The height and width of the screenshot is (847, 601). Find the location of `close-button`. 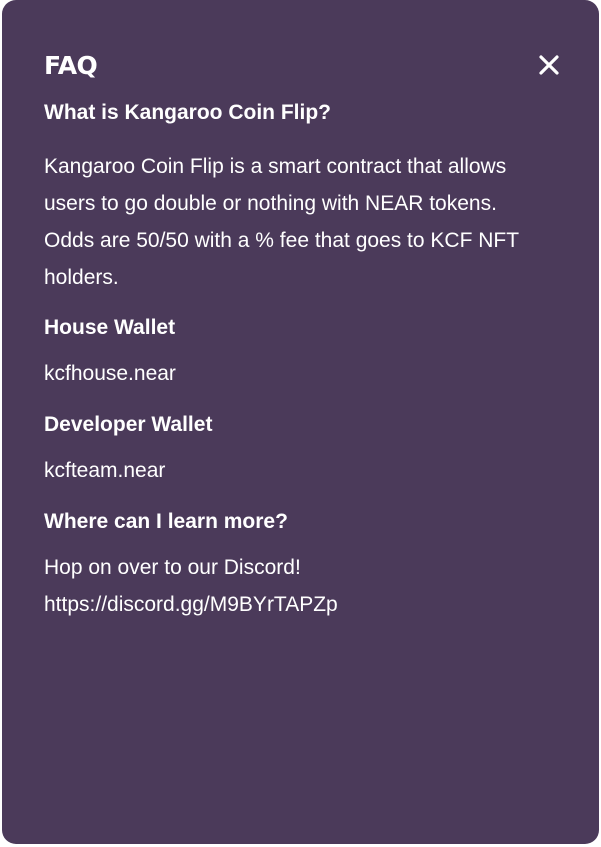

close-button is located at coordinates (549, 65).